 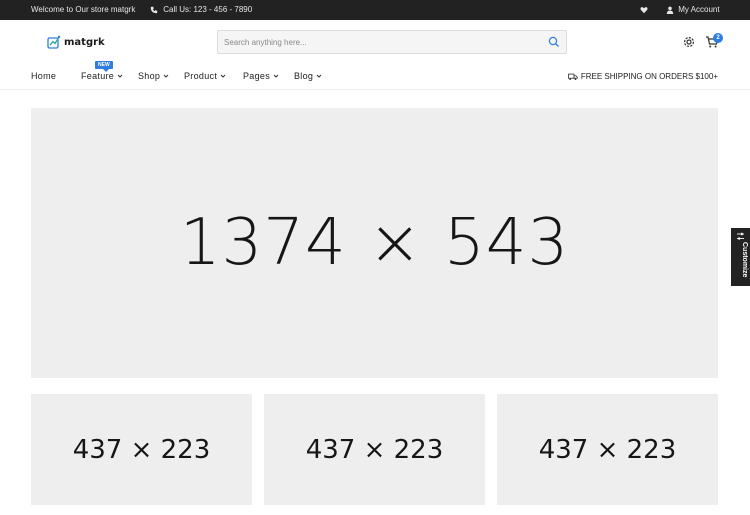 I want to click on customize-label: Customize, so click(x=744, y=260).